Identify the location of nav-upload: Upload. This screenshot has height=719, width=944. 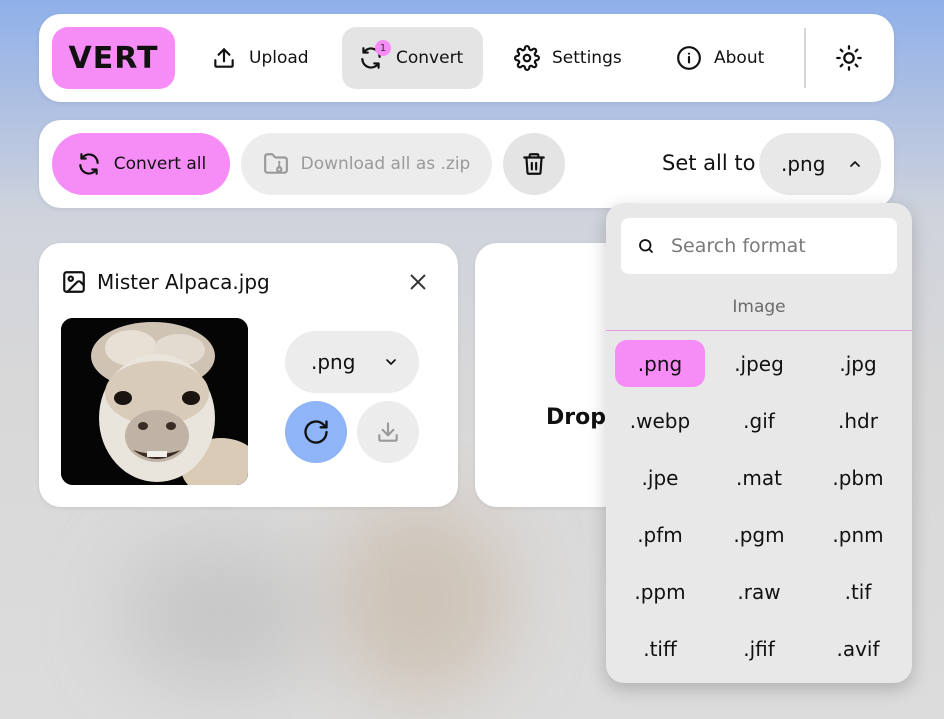
(265, 58).